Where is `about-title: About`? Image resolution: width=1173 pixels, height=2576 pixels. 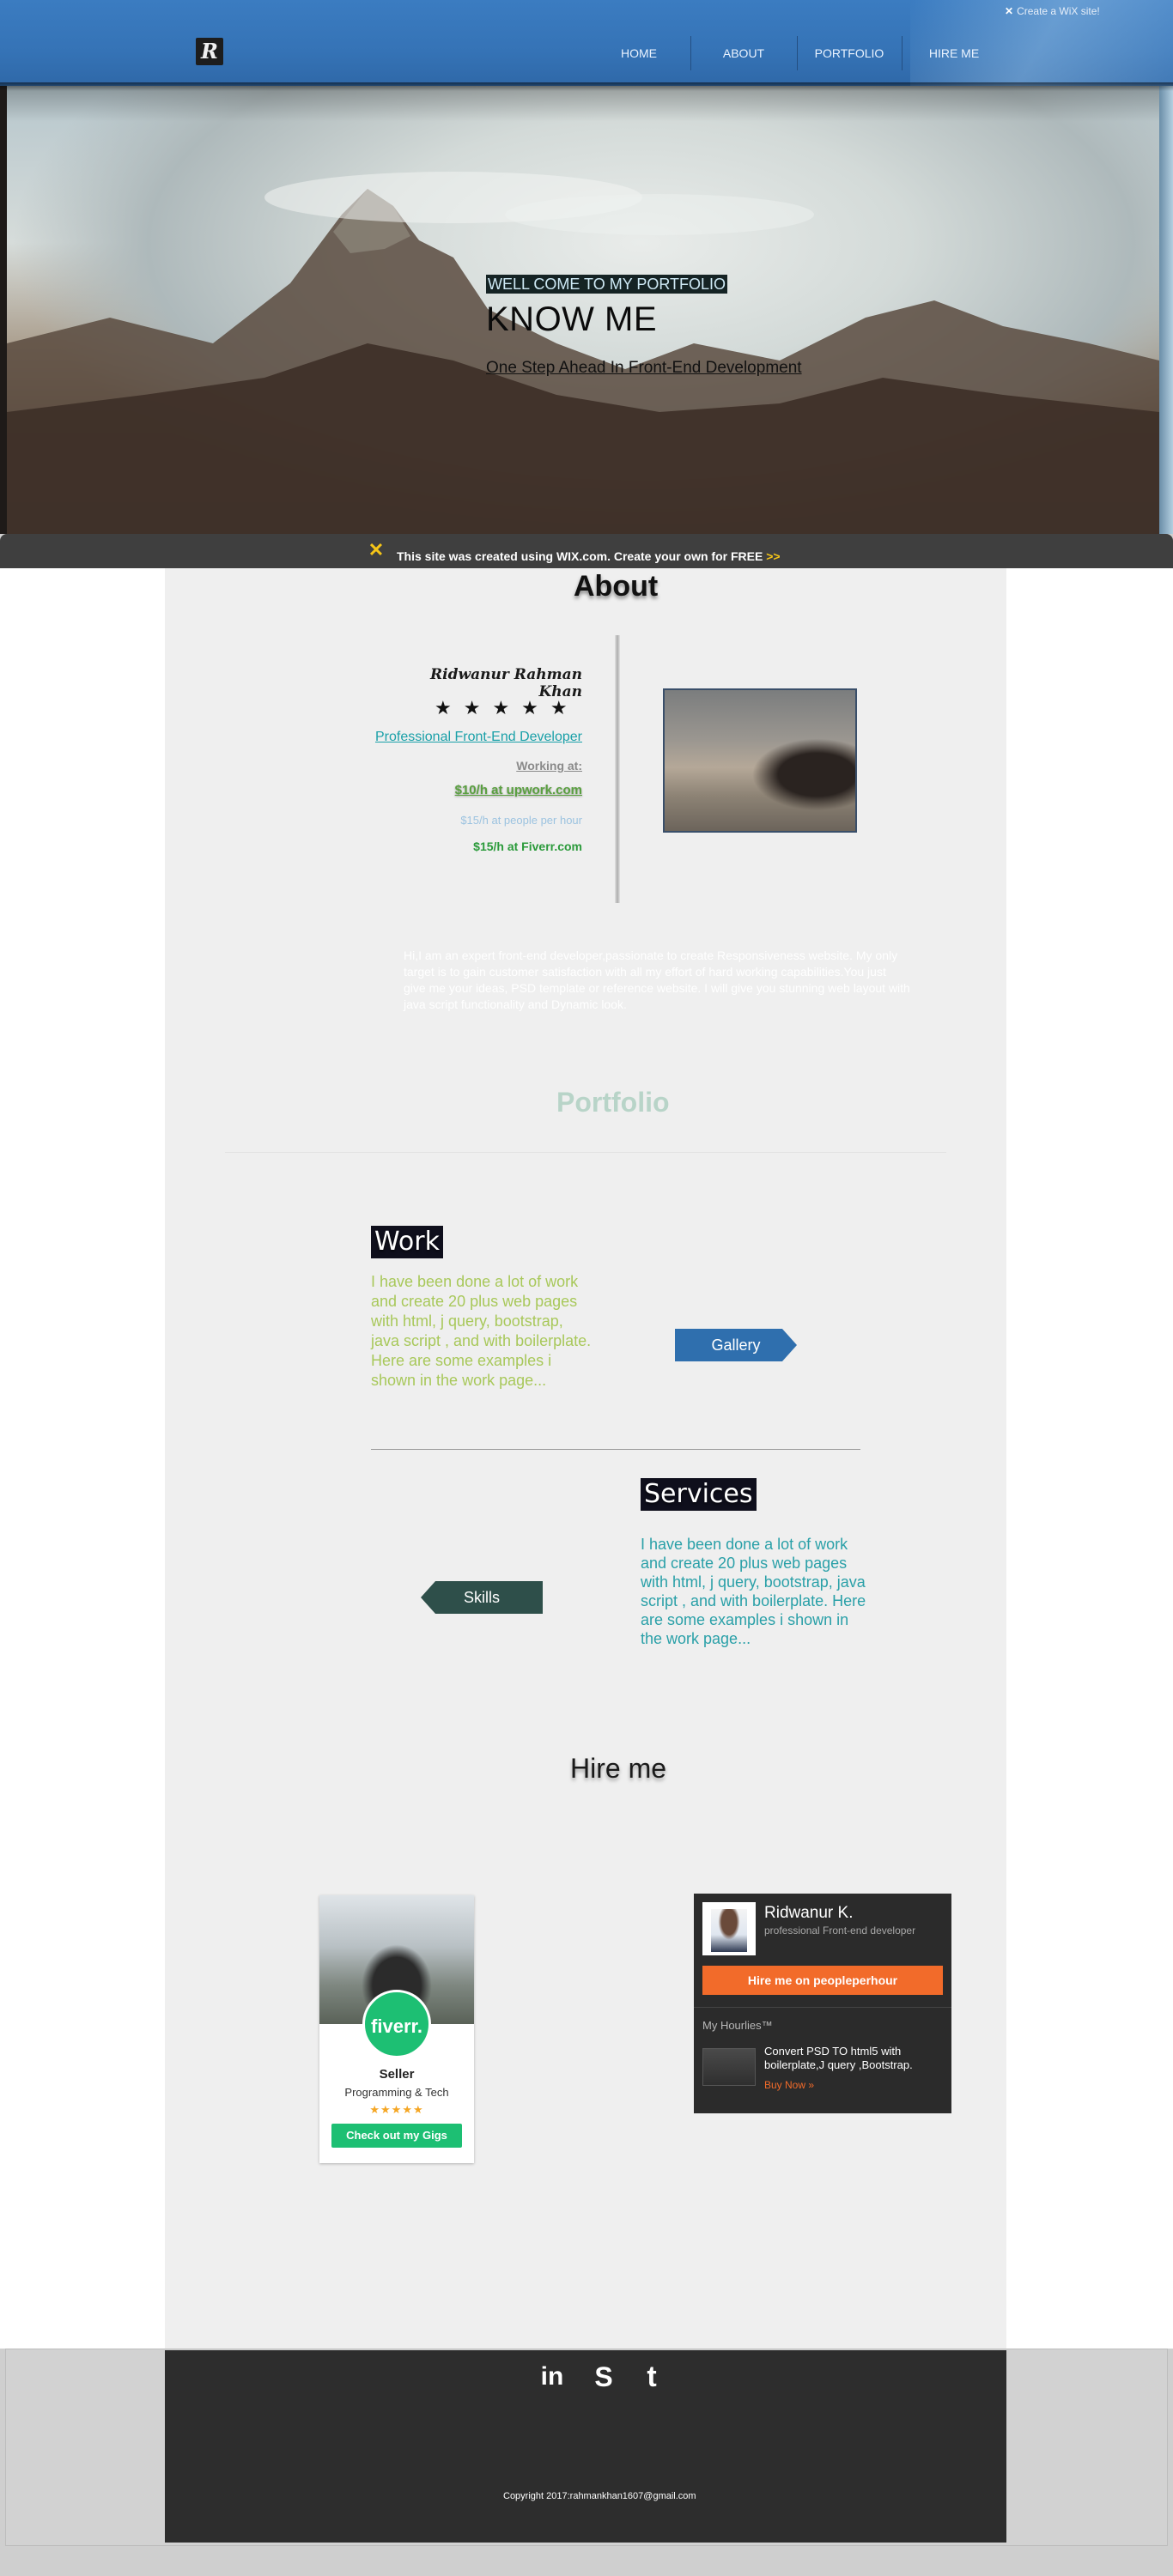
about-title: About is located at coordinates (616, 586).